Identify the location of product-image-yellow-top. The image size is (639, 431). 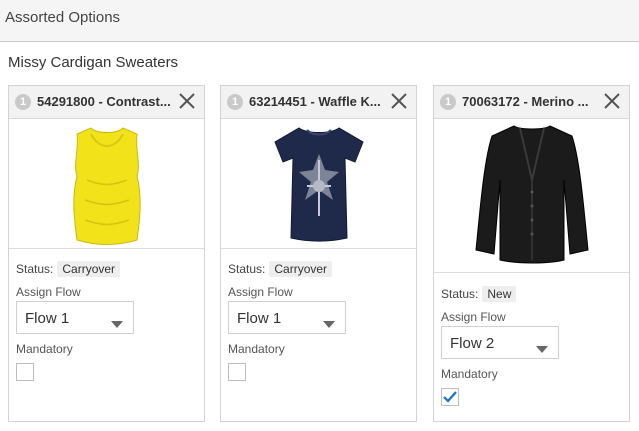
(106, 184).